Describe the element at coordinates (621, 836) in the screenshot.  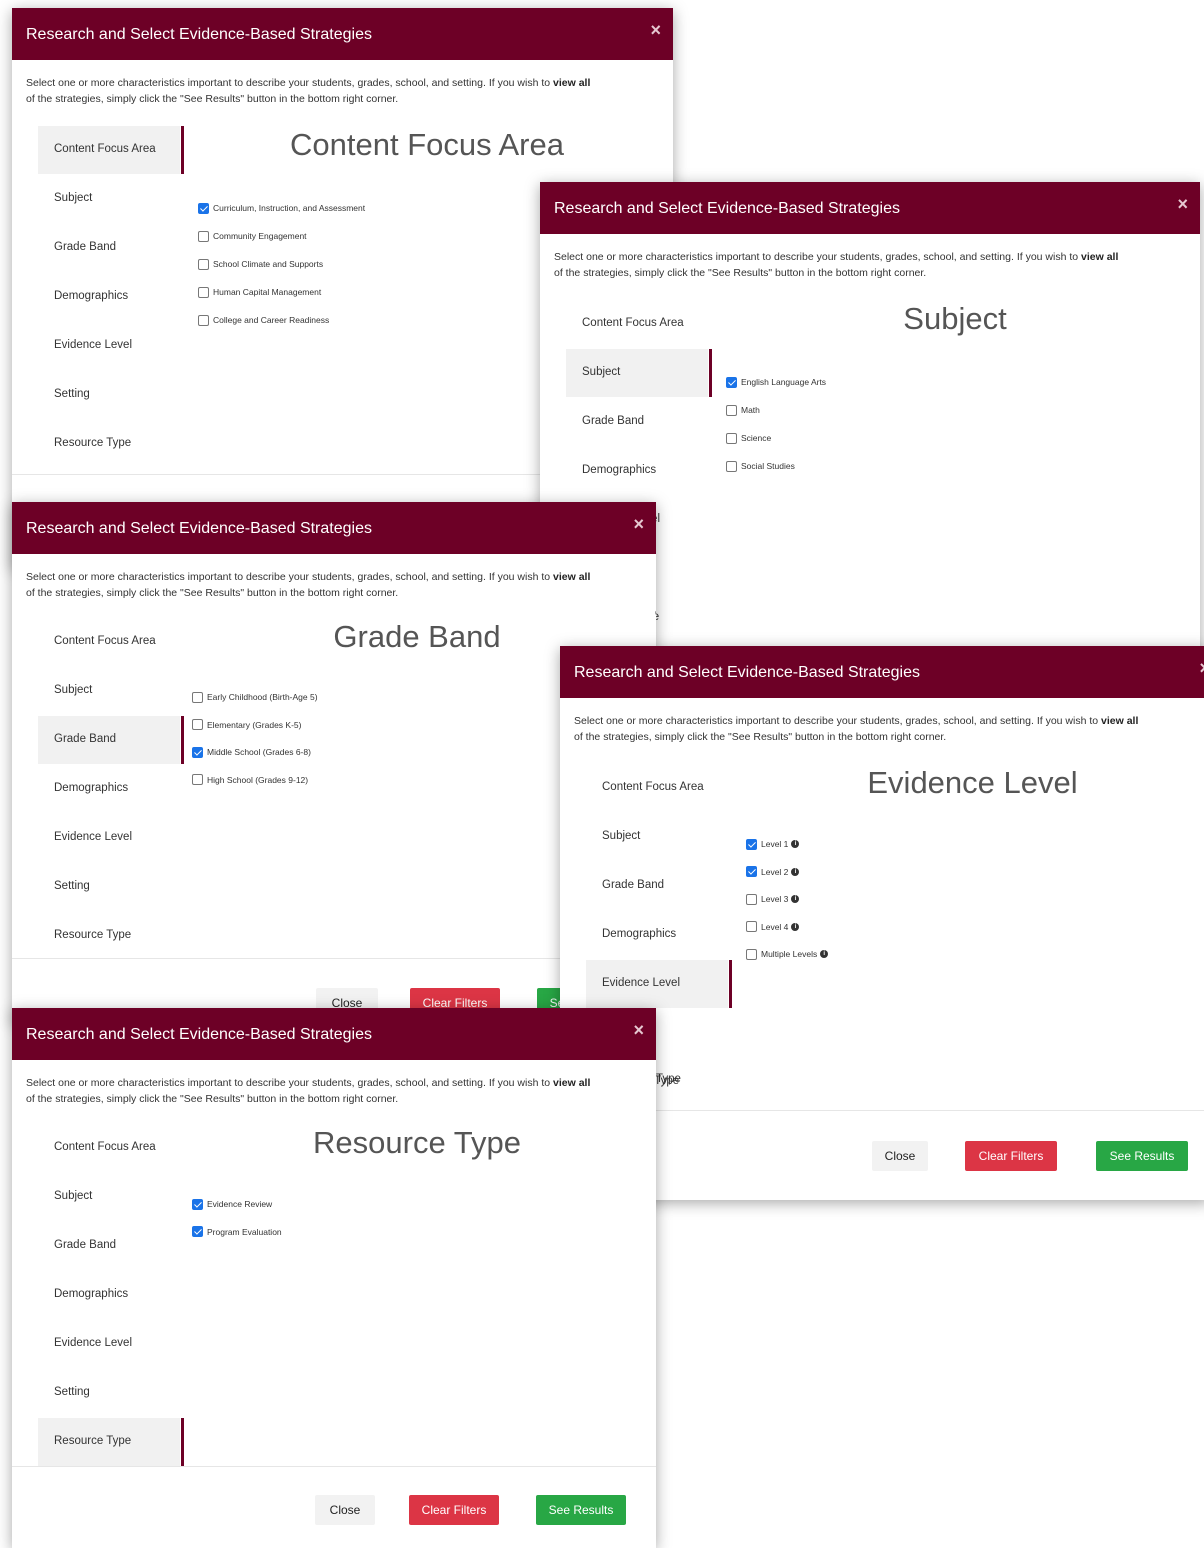
I see `nav-item-label: Subject` at that location.